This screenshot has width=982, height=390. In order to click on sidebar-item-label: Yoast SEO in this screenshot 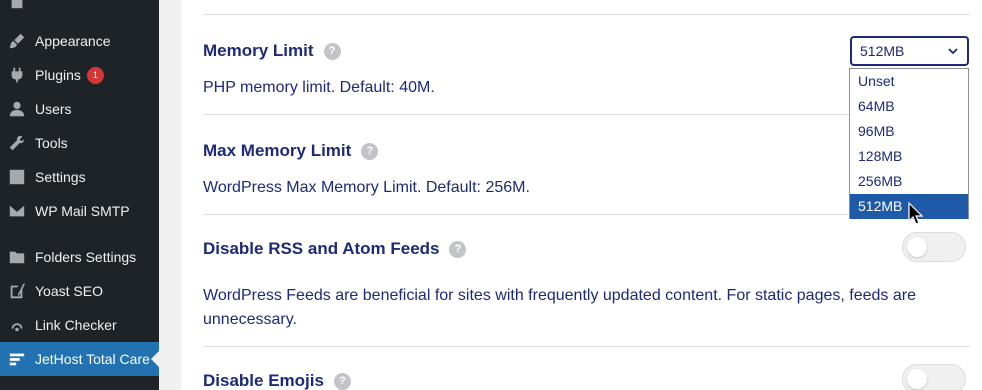, I will do `click(69, 291)`.